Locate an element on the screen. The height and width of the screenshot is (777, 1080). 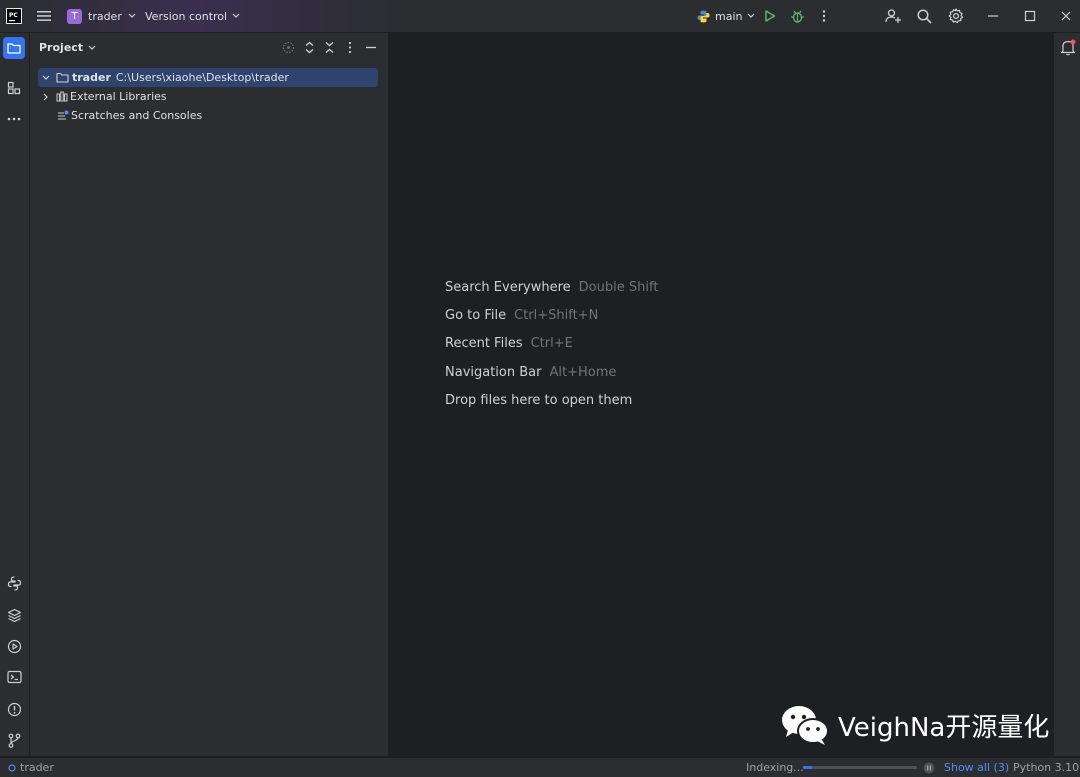
close-window-icon is located at coordinates (1066, 16).